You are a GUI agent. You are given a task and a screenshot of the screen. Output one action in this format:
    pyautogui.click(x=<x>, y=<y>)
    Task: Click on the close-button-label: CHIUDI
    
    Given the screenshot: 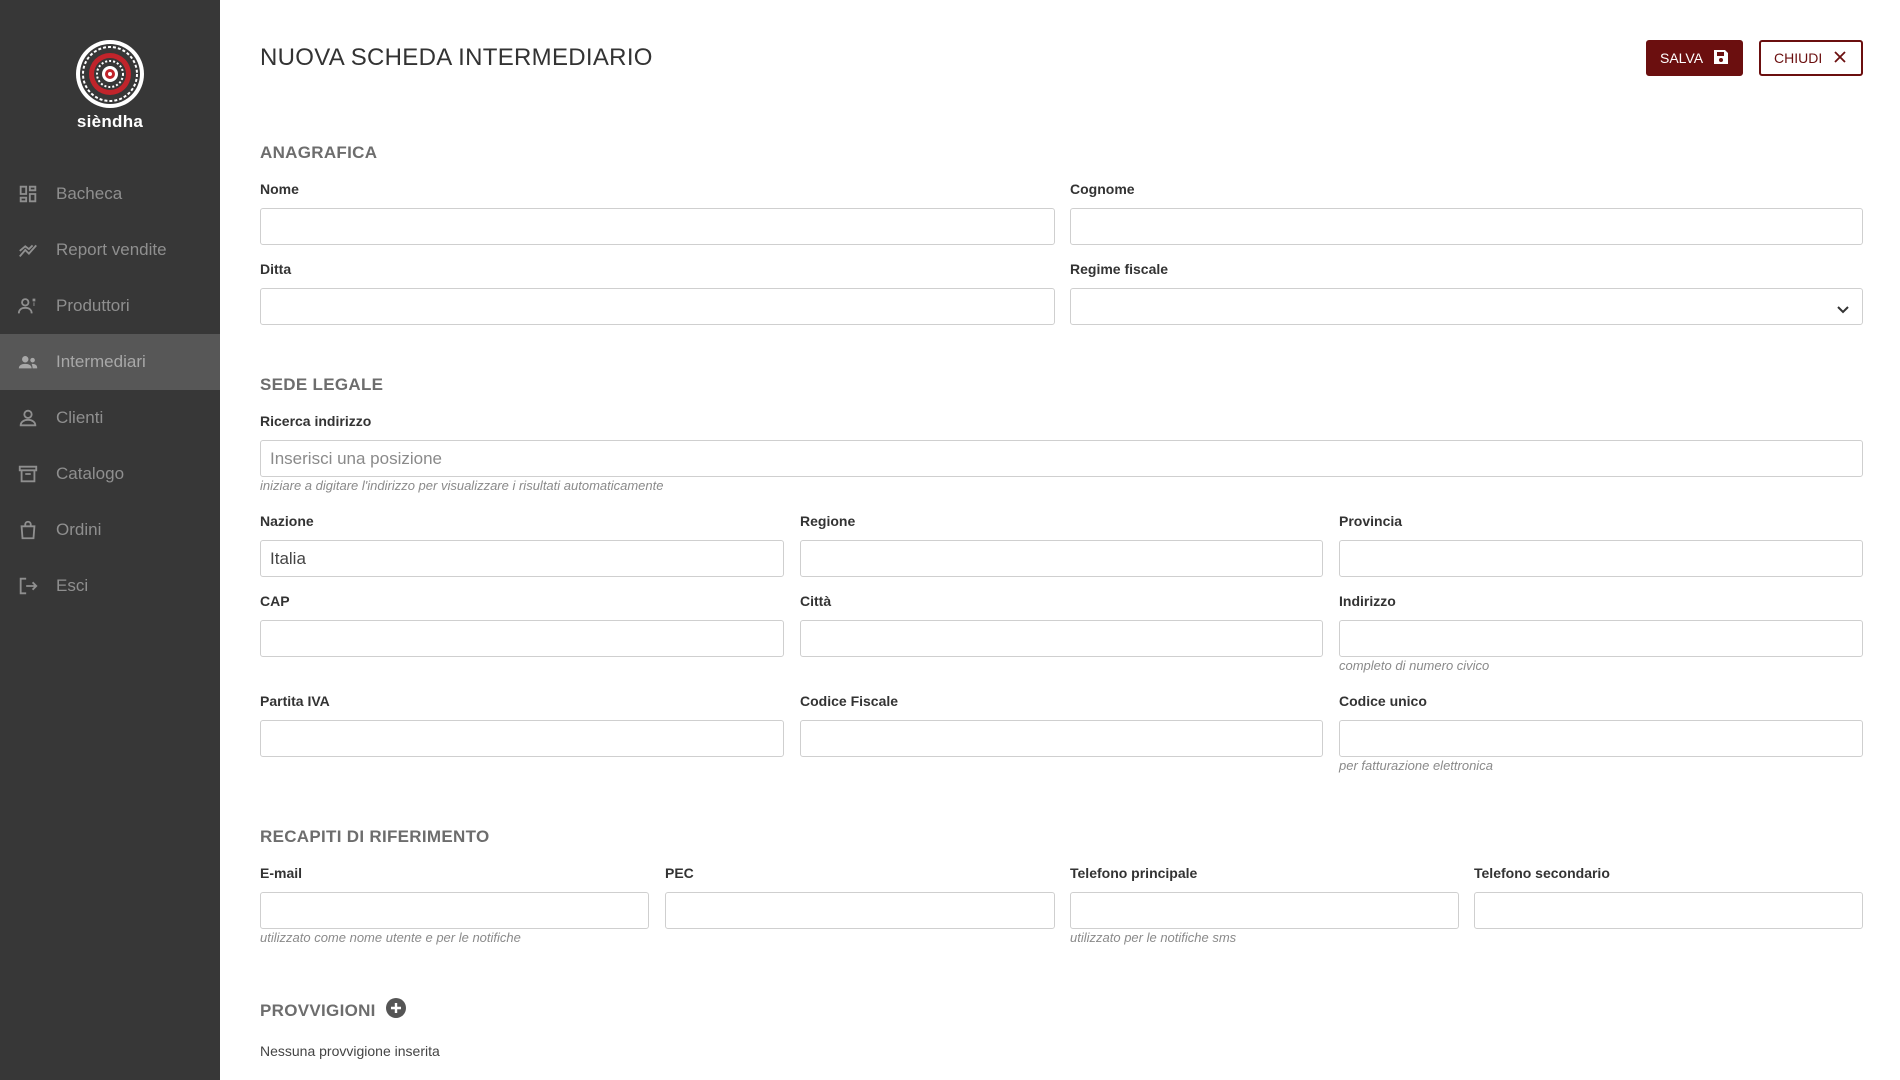 What is the action you would take?
    pyautogui.click(x=1798, y=58)
    